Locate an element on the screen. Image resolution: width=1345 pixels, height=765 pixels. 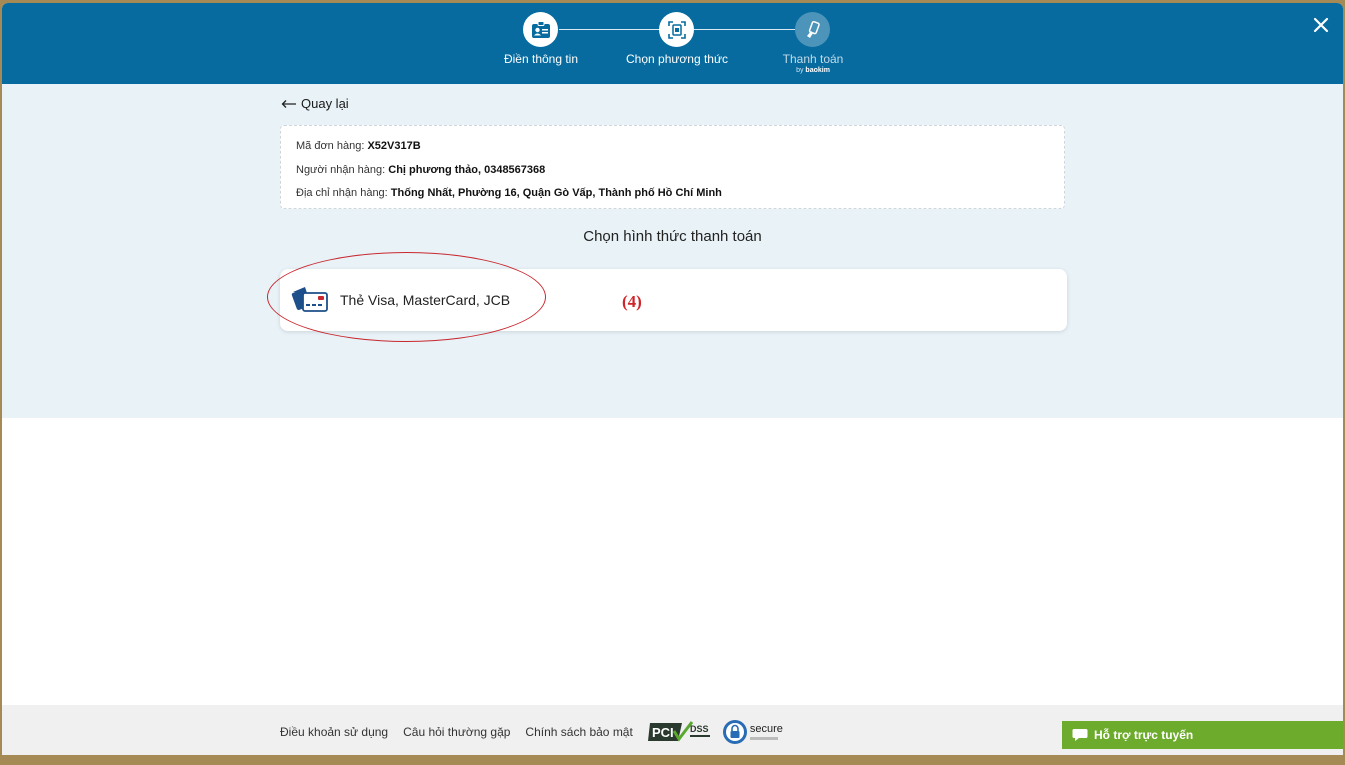
brand-name: baokim is located at coordinates (817, 70).